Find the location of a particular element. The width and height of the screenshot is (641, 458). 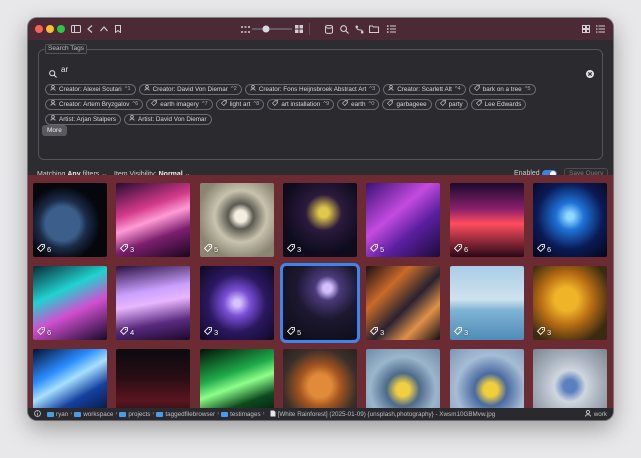

breadcrumb-label: testimages is located at coordinates (245, 414).